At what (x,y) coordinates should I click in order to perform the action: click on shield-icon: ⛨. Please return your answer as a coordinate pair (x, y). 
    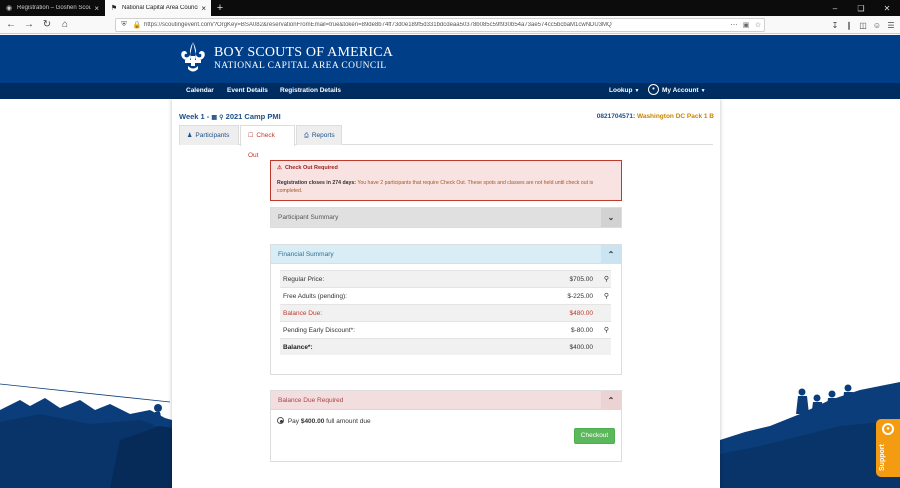
    Looking at the image, I should click on (124, 25).